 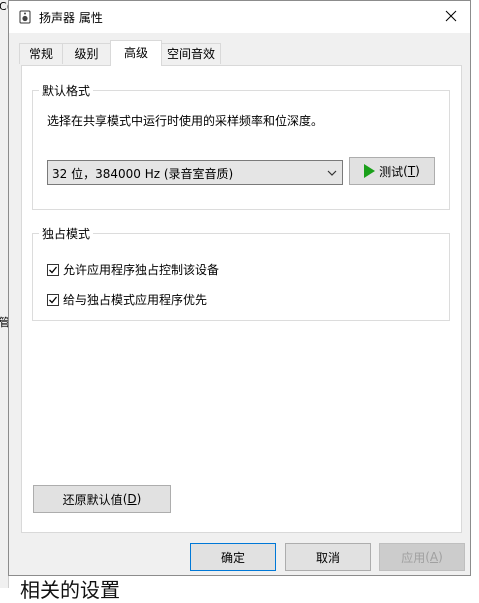 What do you see at coordinates (141, 270) in the screenshot?
I see `allow-exclusive-label: 允许应用程序独占控制该设备` at bounding box center [141, 270].